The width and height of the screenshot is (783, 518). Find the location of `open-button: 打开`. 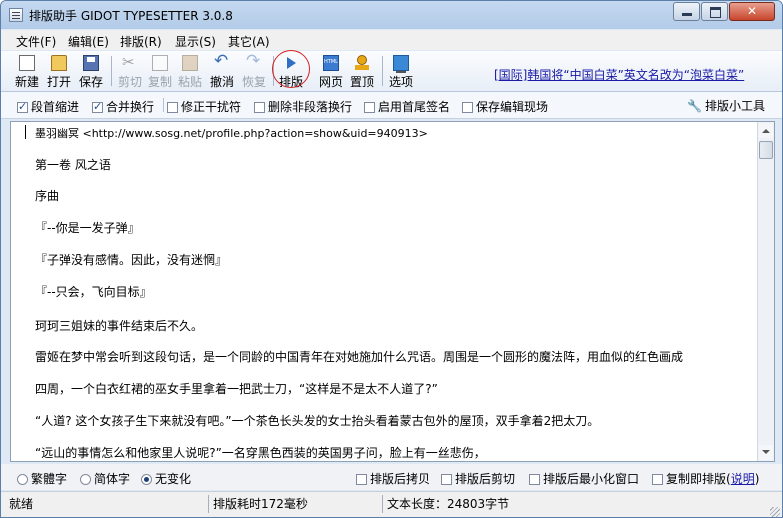

open-button: 打开 is located at coordinates (59, 71).